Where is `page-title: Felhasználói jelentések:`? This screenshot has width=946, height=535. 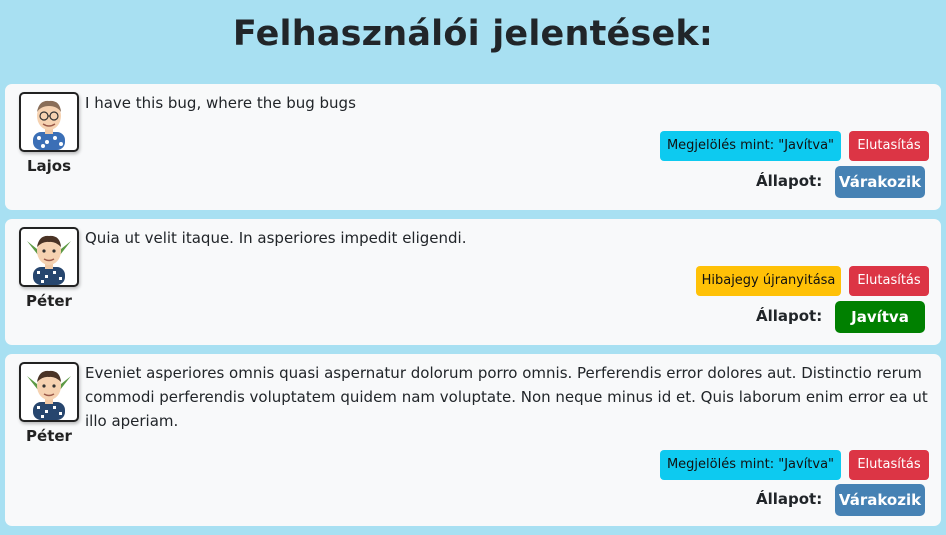 page-title: Felhasználói jelentések: is located at coordinates (473, 34).